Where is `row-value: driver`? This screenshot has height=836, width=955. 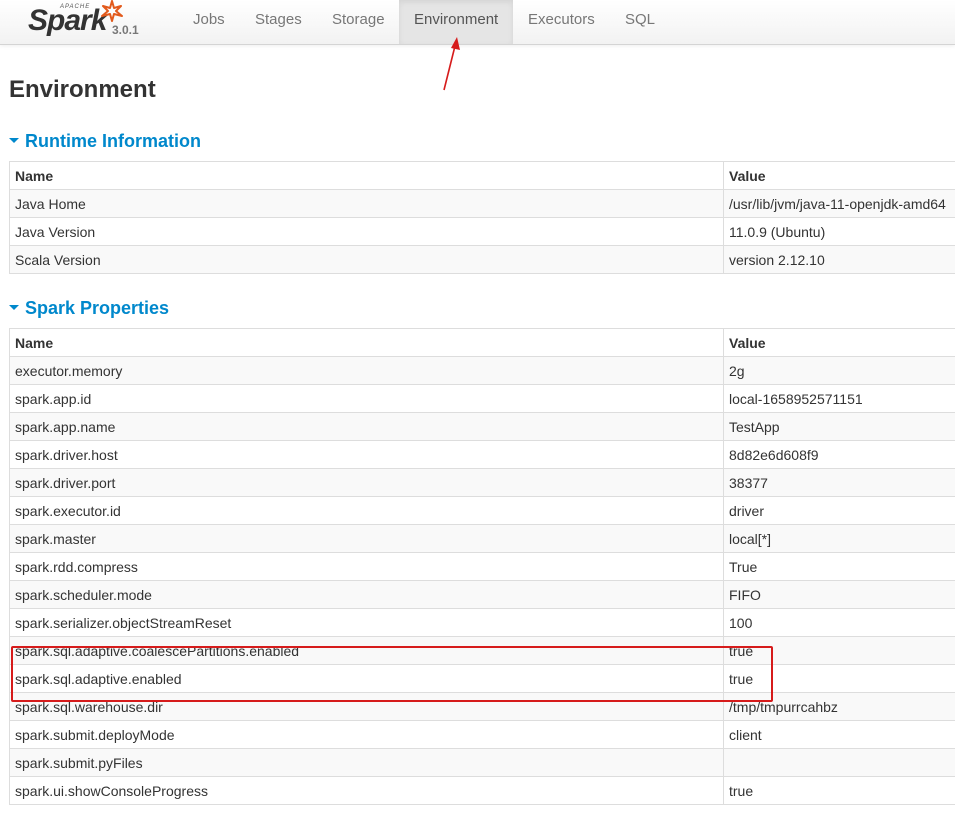
row-value: driver is located at coordinates (839, 510).